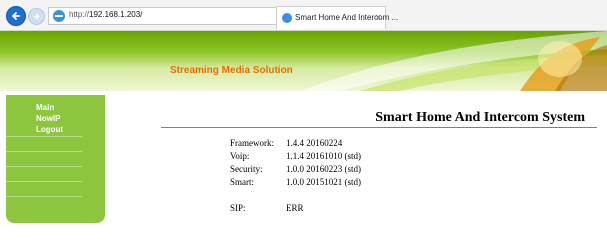  I want to click on ie-page-icon, so click(59, 16).